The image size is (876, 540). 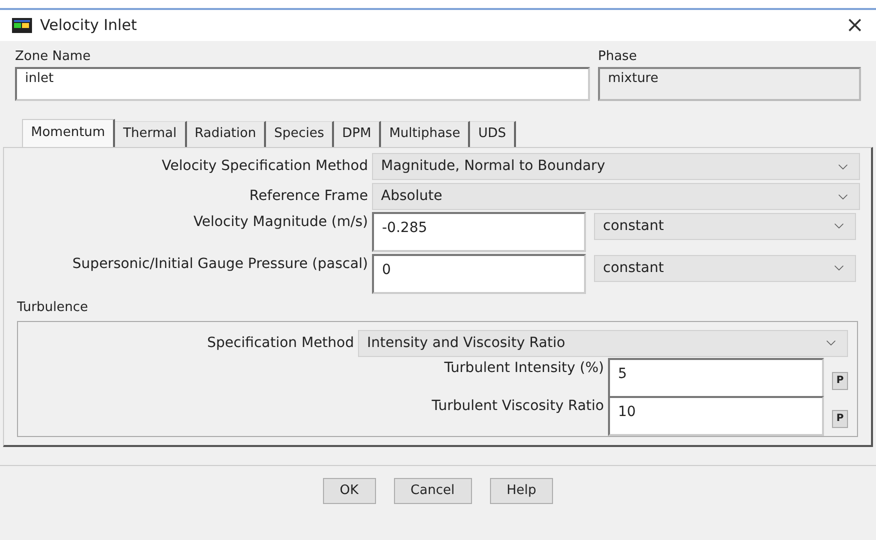 What do you see at coordinates (603, 343) in the screenshot?
I see `dropdown: Intensity and Viscosity Ratio` at bounding box center [603, 343].